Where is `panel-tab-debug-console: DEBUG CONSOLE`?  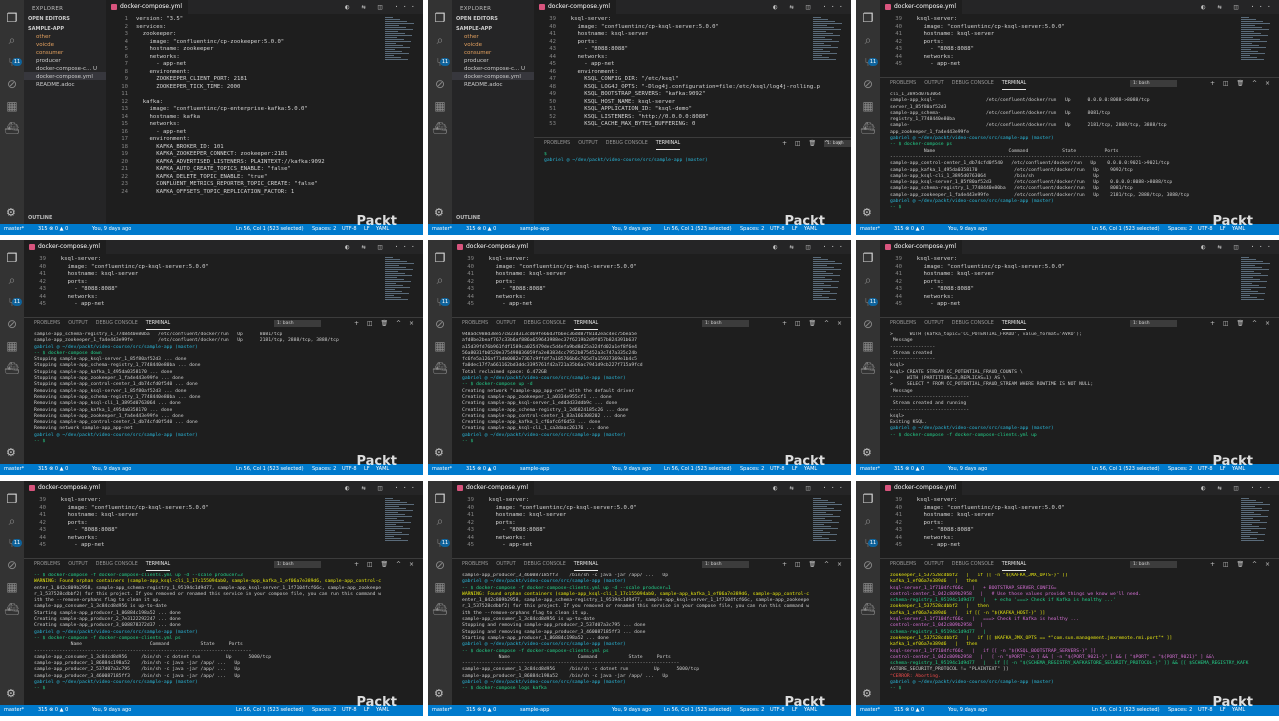 panel-tab-debug-console: DEBUG CONSOLE is located at coordinates (627, 144).